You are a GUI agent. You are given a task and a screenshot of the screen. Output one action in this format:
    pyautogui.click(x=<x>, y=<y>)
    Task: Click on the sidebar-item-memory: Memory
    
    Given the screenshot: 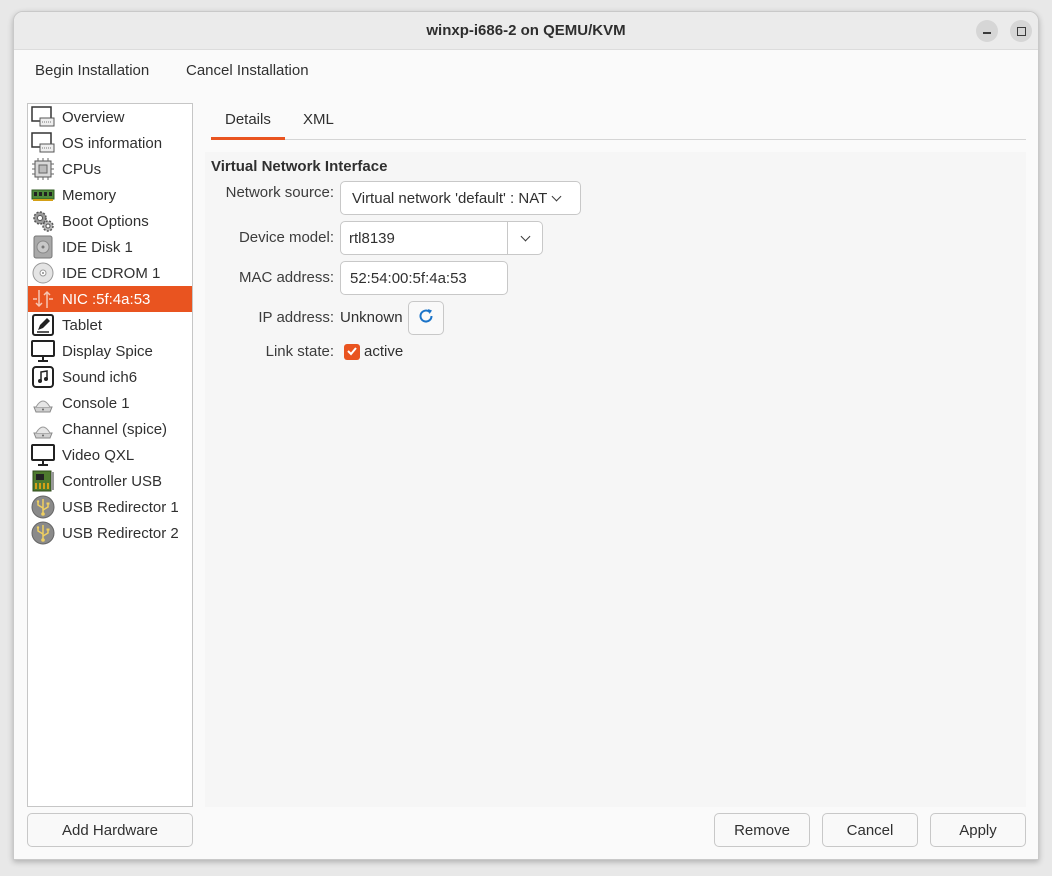 What is the action you would take?
    pyautogui.click(x=110, y=195)
    